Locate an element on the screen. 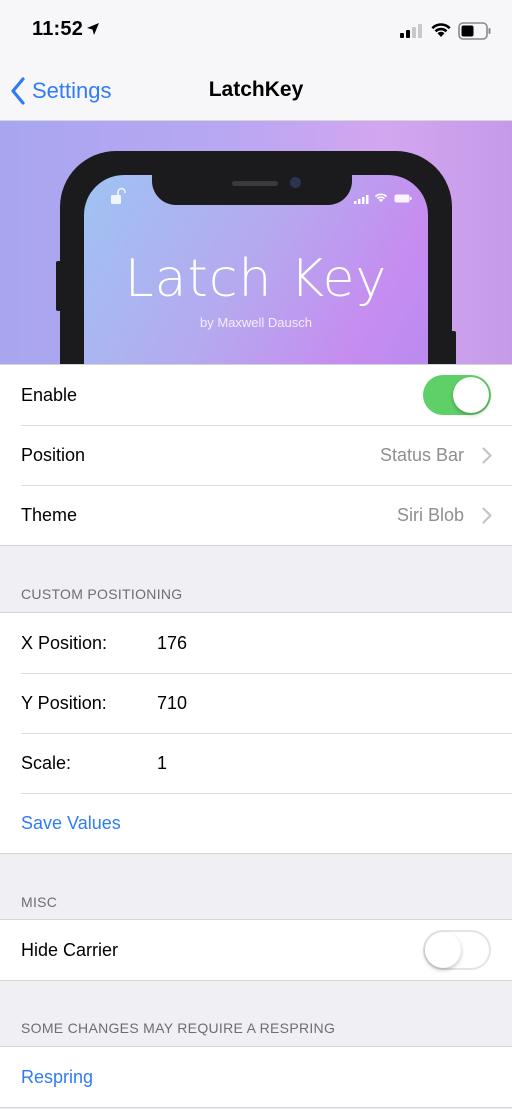 The width and height of the screenshot is (512, 1109). save-values-button: Save Values is located at coordinates (71, 823).